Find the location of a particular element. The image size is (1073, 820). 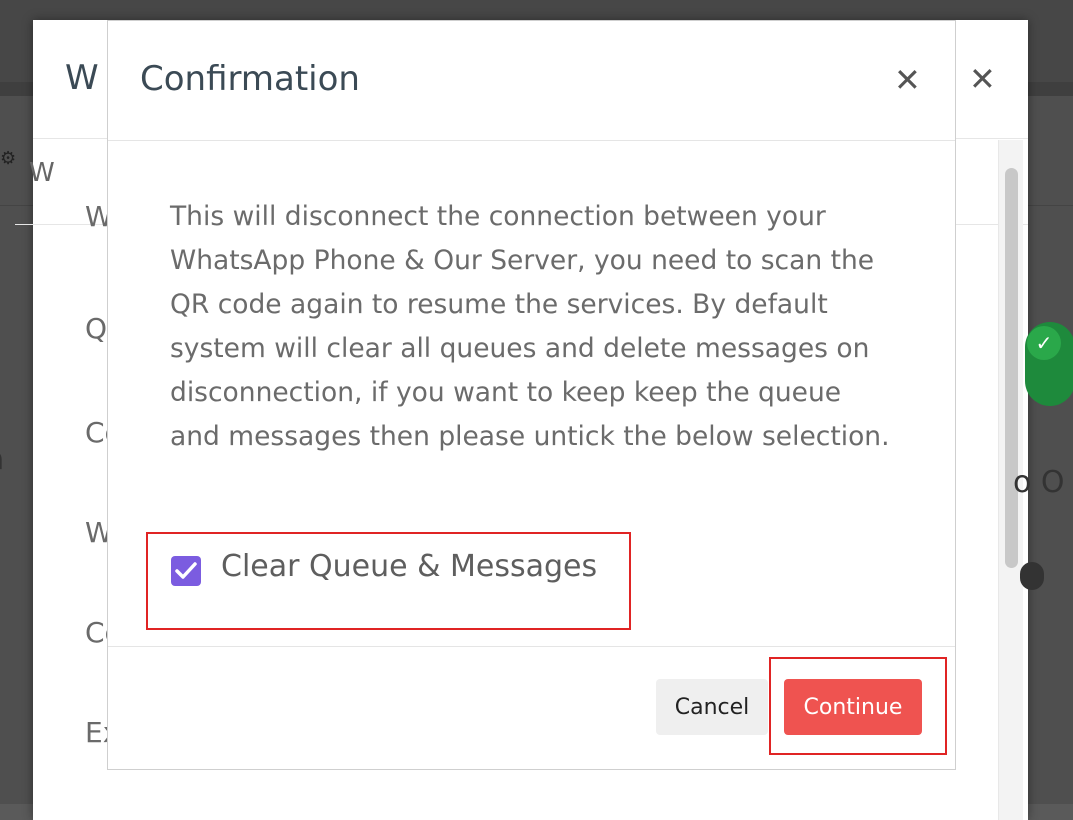

clear-queue-label: Clear Queue & Messages is located at coordinates (409, 566).